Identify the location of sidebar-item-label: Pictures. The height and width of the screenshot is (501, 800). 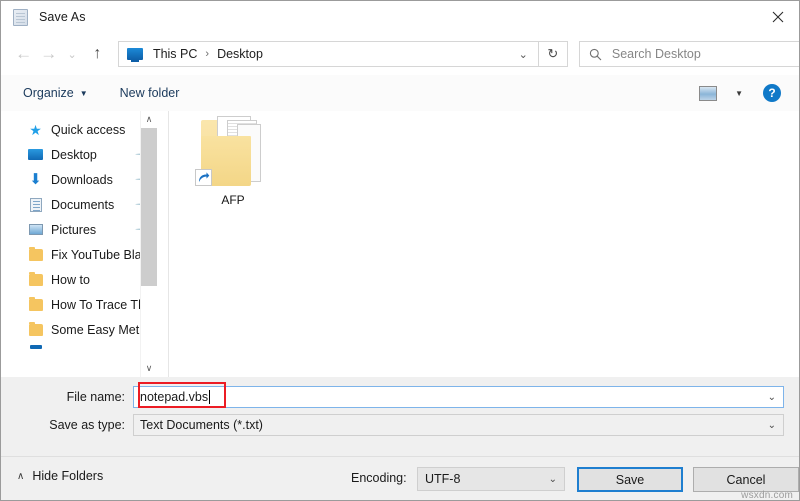
(74, 229).